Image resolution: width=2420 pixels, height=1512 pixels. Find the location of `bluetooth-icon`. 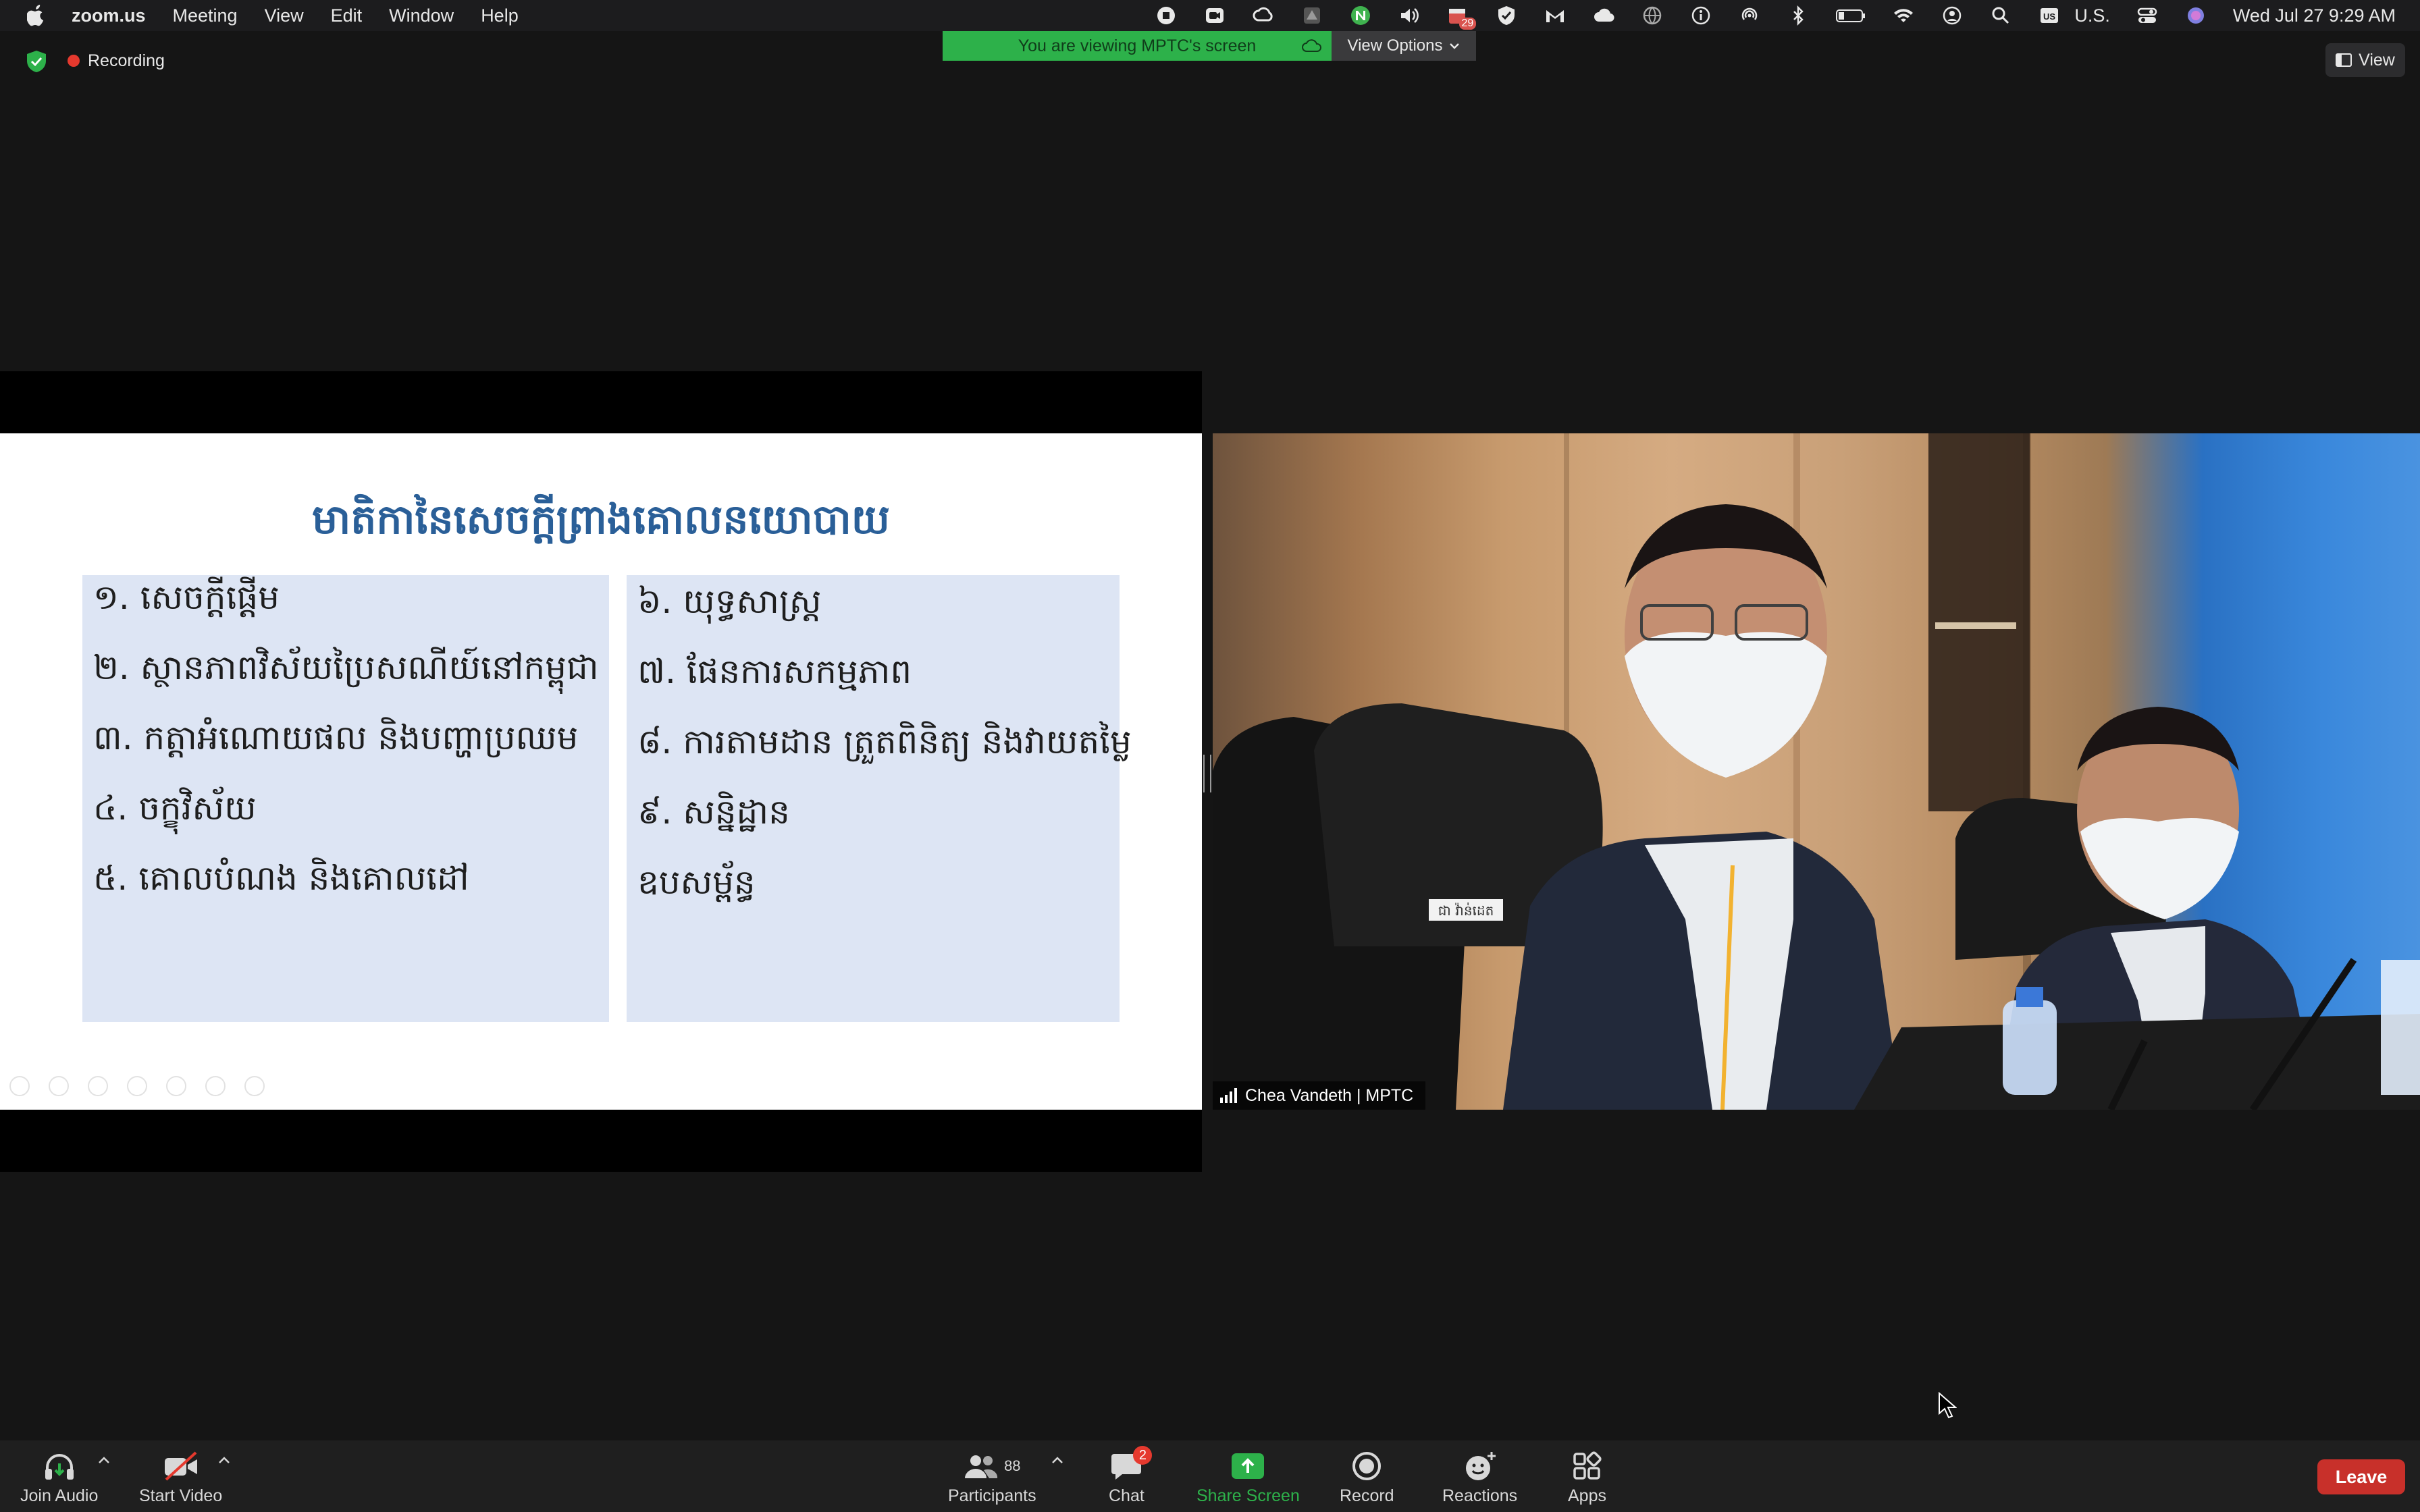

bluetooth-icon is located at coordinates (1798, 15).